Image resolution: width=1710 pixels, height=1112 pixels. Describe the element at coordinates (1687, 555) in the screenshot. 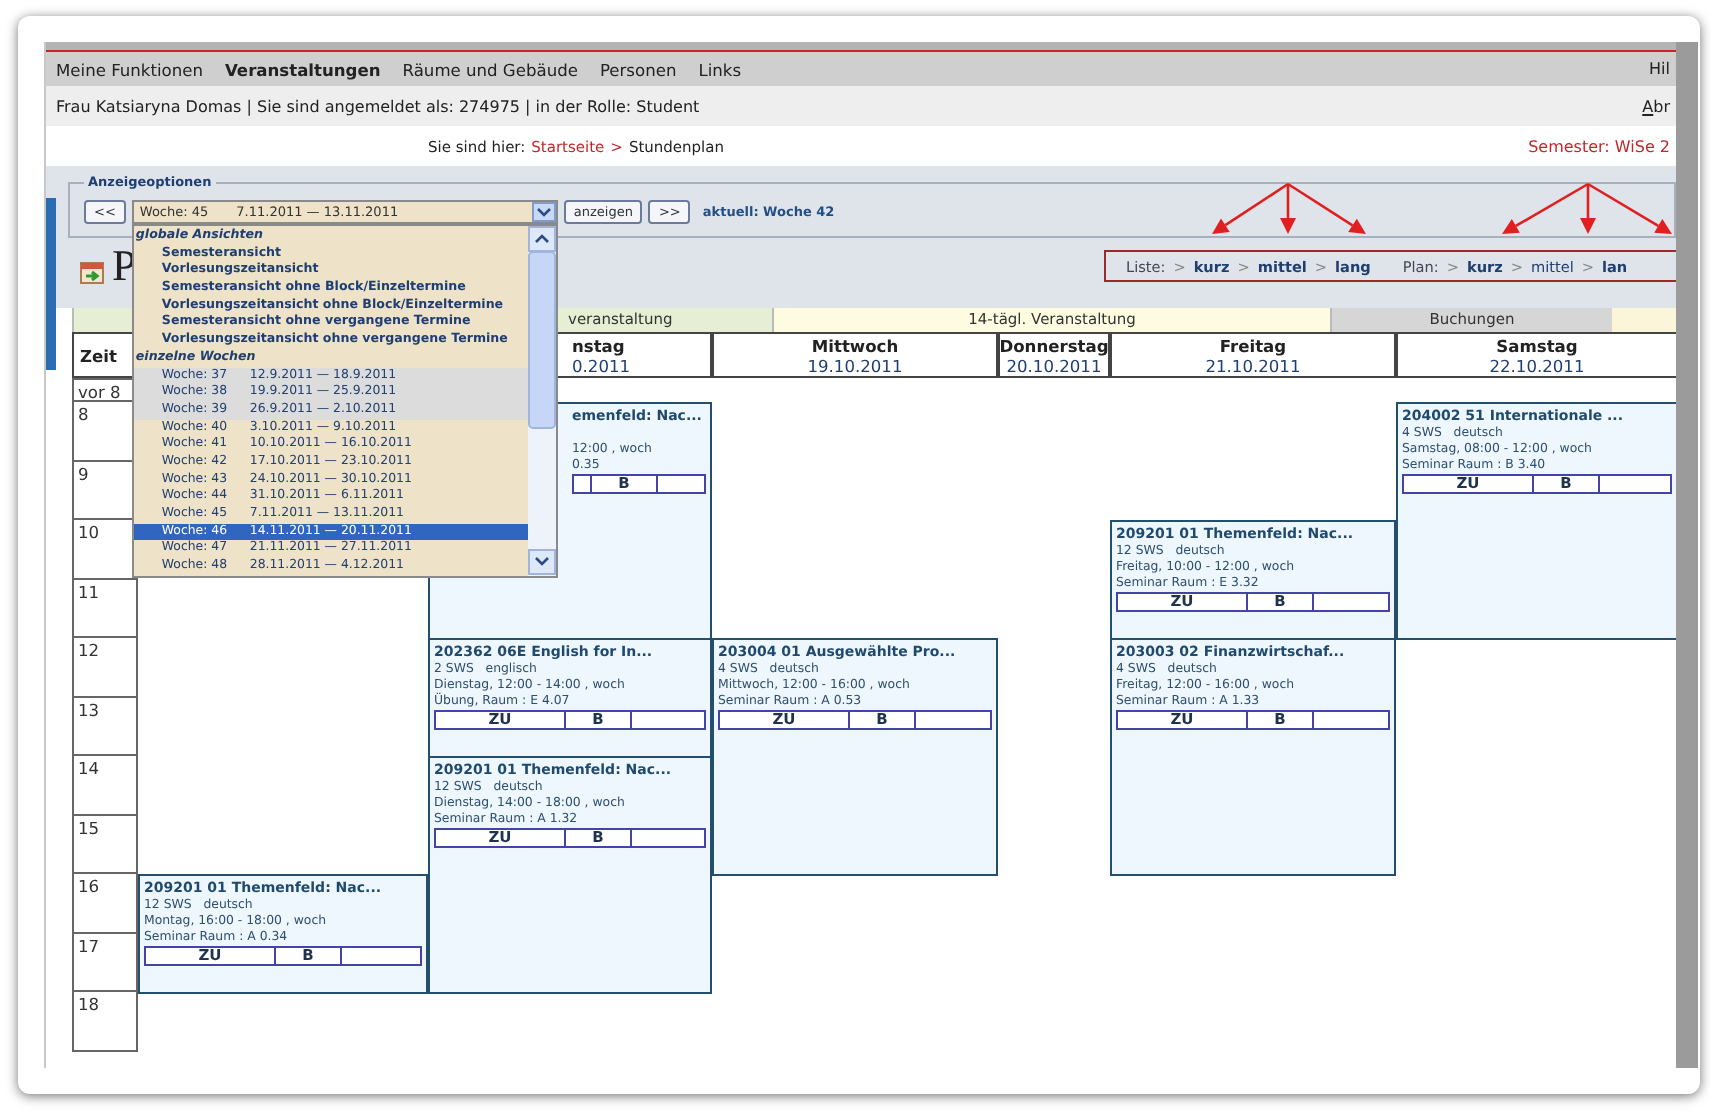

I see `scrollbar-track` at that location.